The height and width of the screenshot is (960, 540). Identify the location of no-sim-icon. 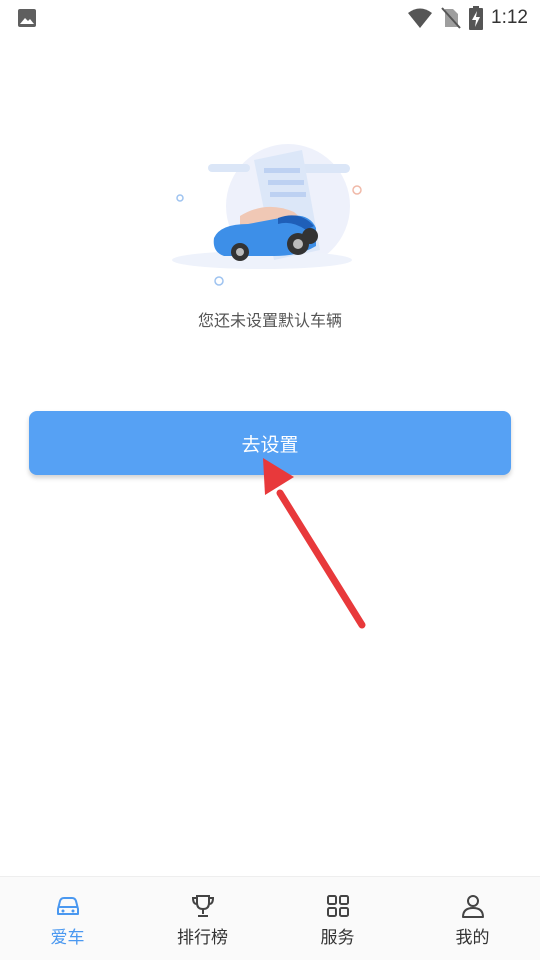
(451, 18).